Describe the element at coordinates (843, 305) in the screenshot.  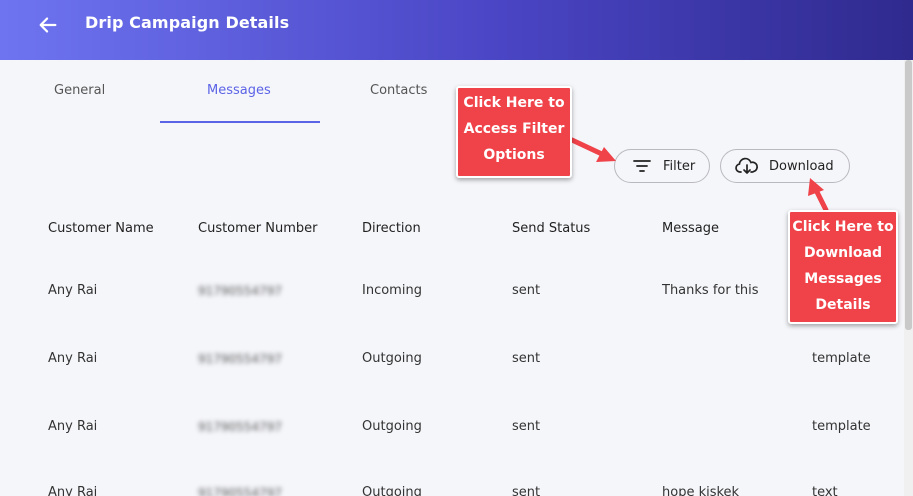
I see `download-callout-line: Details` at that location.